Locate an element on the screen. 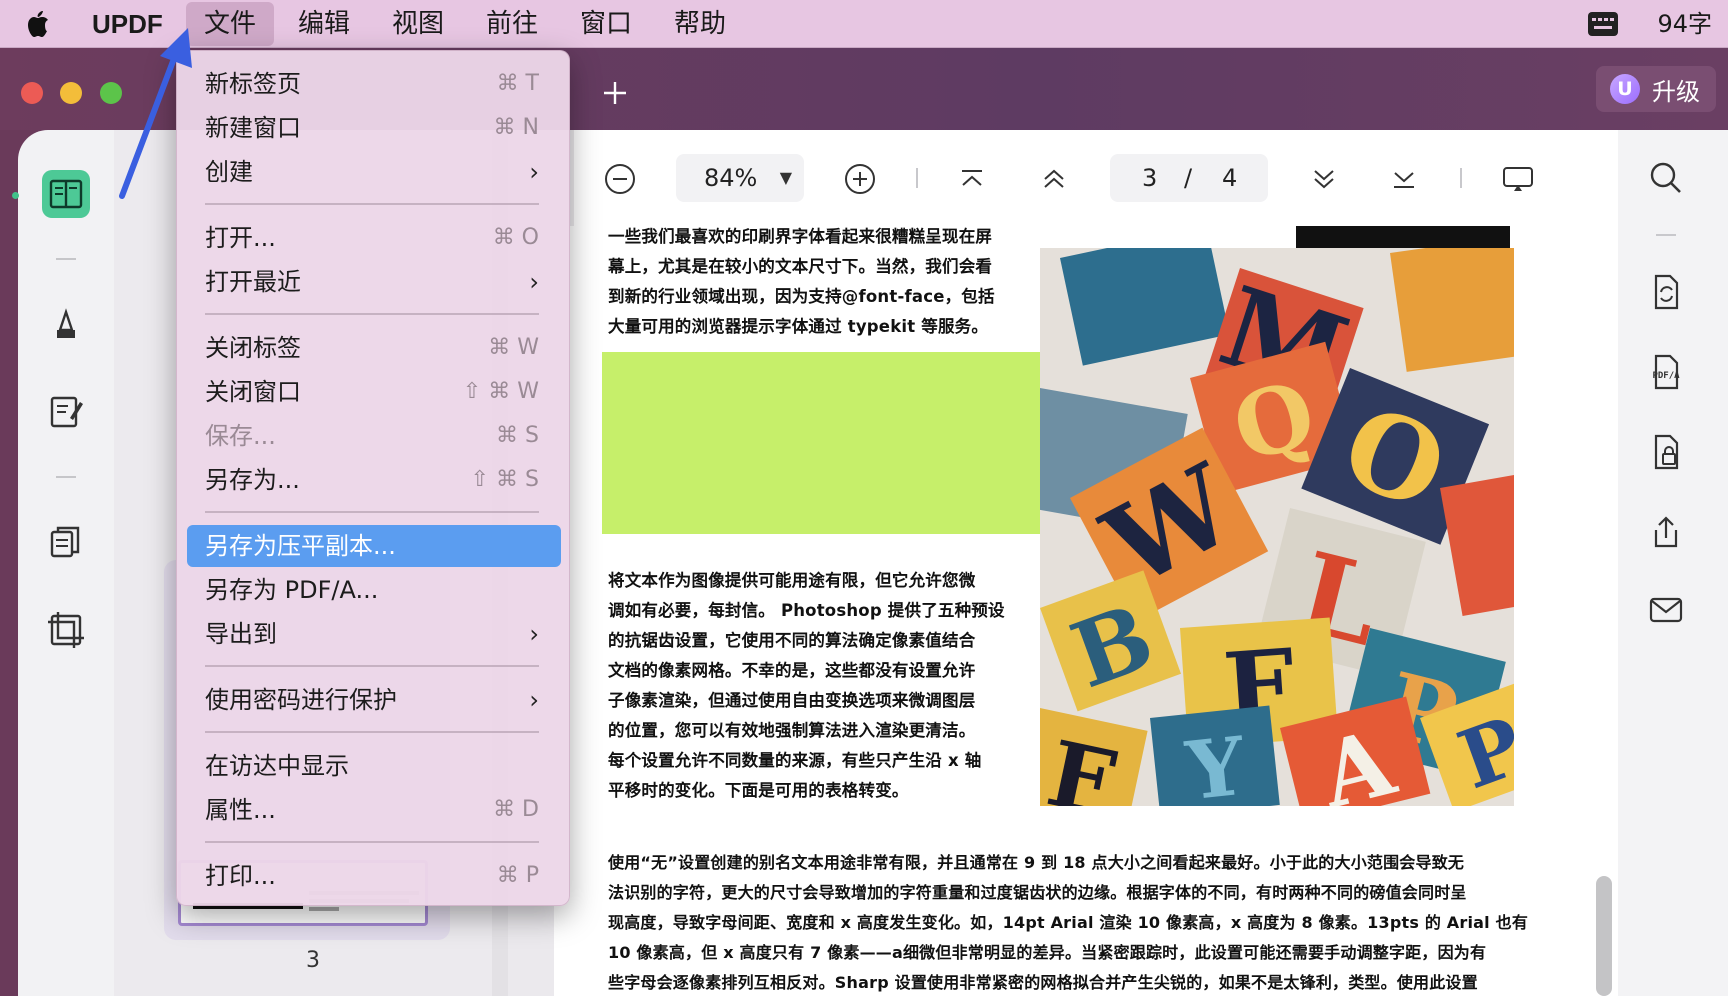 The image size is (1728, 996). menu-item-save: 保存... ⌘ S is located at coordinates (374, 436).